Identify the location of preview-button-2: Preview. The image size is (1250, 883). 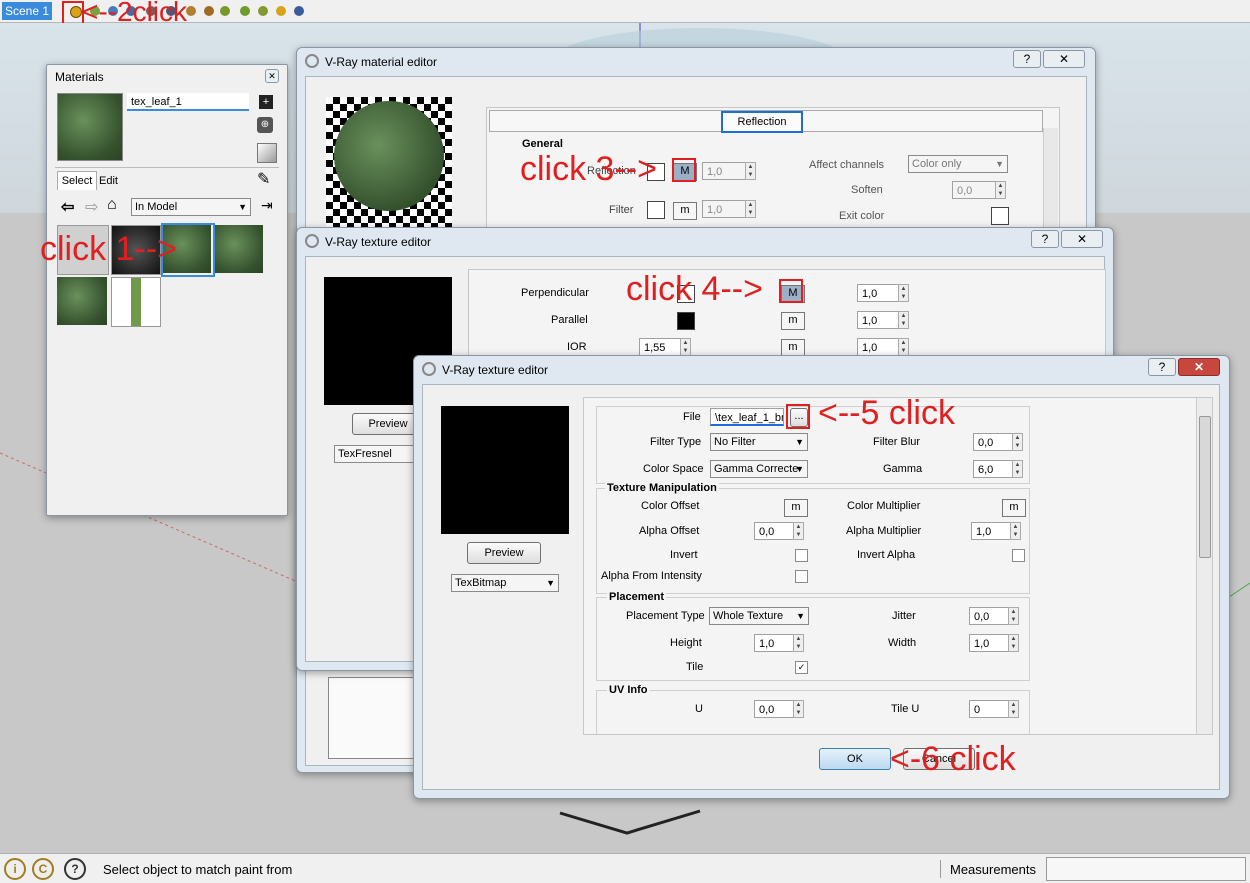
(504, 553).